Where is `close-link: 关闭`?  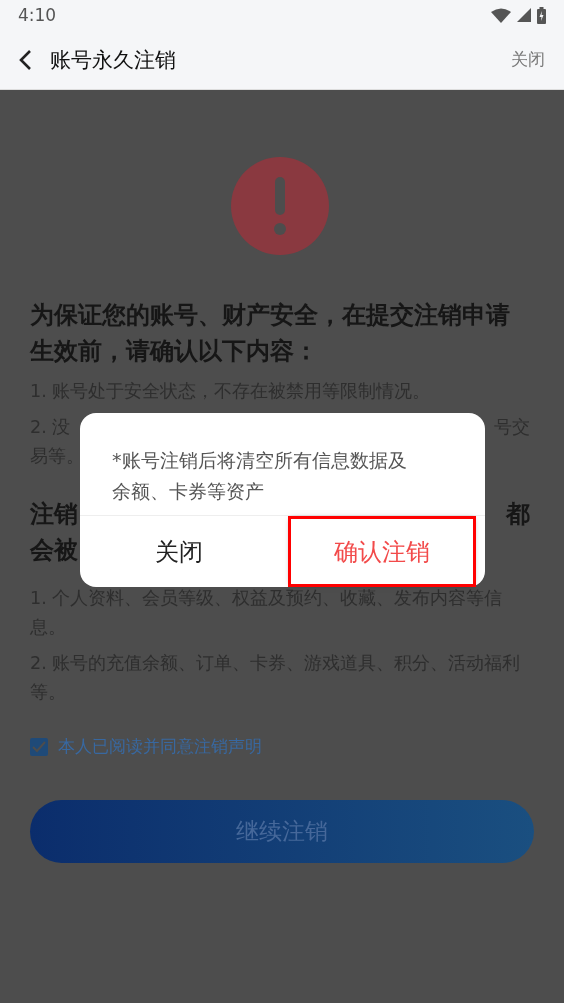 close-link: 关闭 is located at coordinates (528, 59).